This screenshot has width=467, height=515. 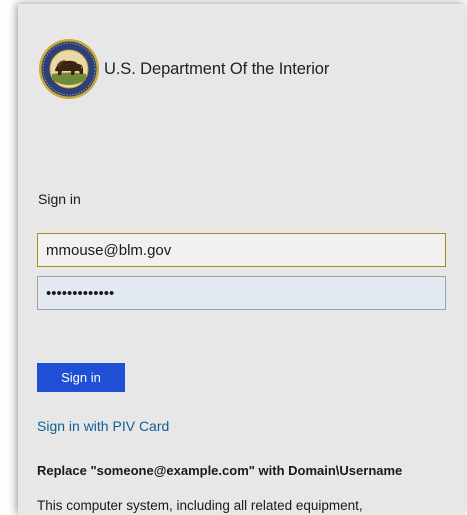 I want to click on org-header: U.S. Department Of the Interior, so click(x=183, y=69).